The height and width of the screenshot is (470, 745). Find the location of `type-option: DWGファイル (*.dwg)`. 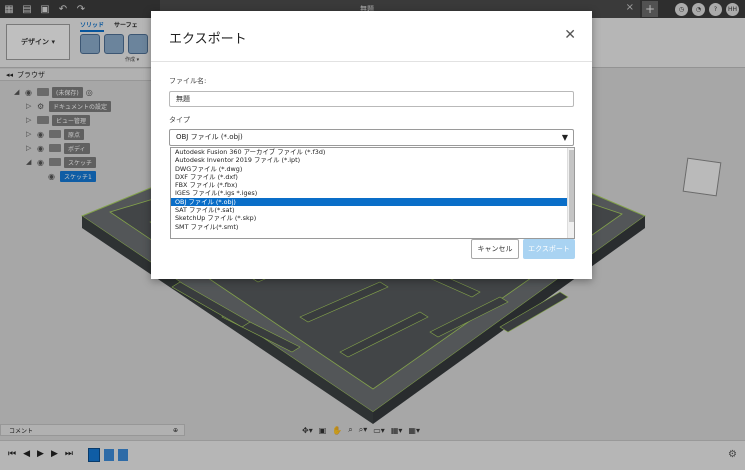

type-option: DWGファイル (*.dwg) is located at coordinates (369, 169).